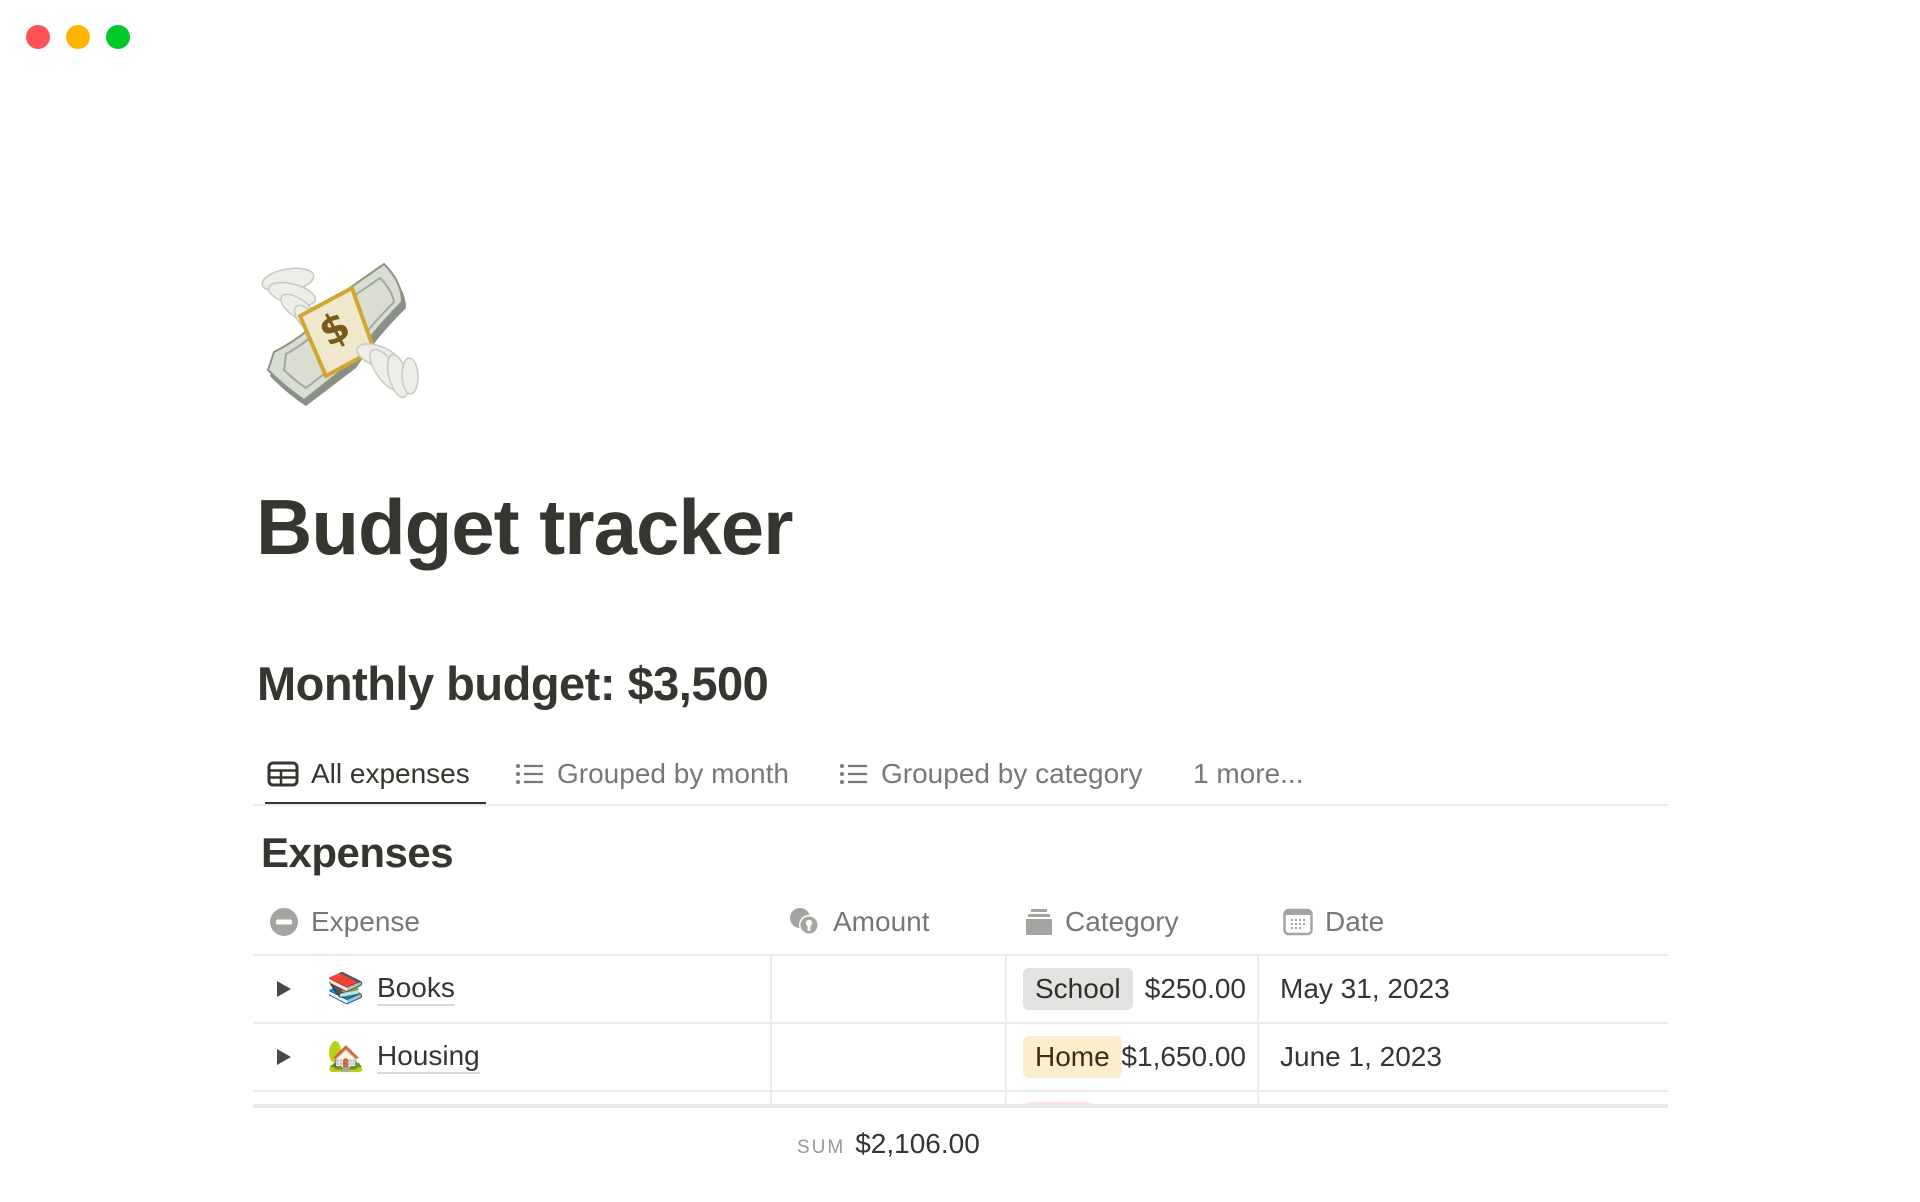  I want to click on monthly-budget-heading: Monthly budget: $3,500, so click(513, 683).